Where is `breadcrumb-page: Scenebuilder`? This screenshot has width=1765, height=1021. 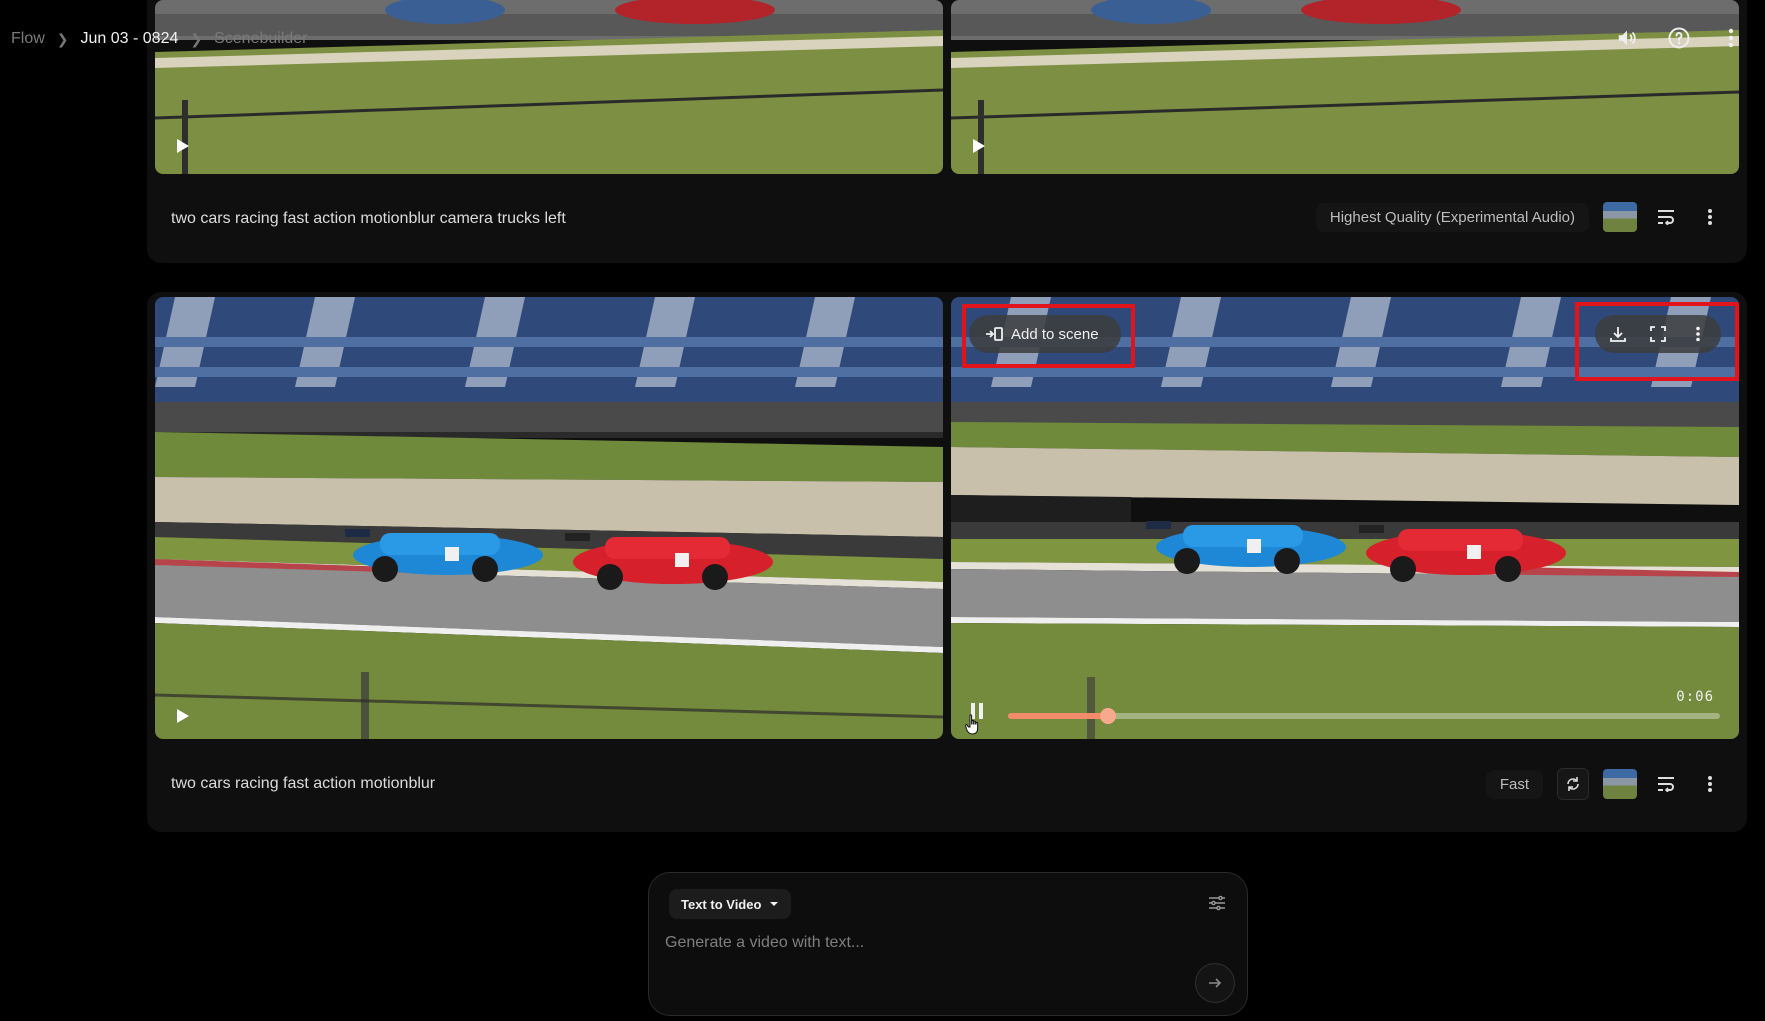 breadcrumb-page: Scenebuilder is located at coordinates (261, 38).